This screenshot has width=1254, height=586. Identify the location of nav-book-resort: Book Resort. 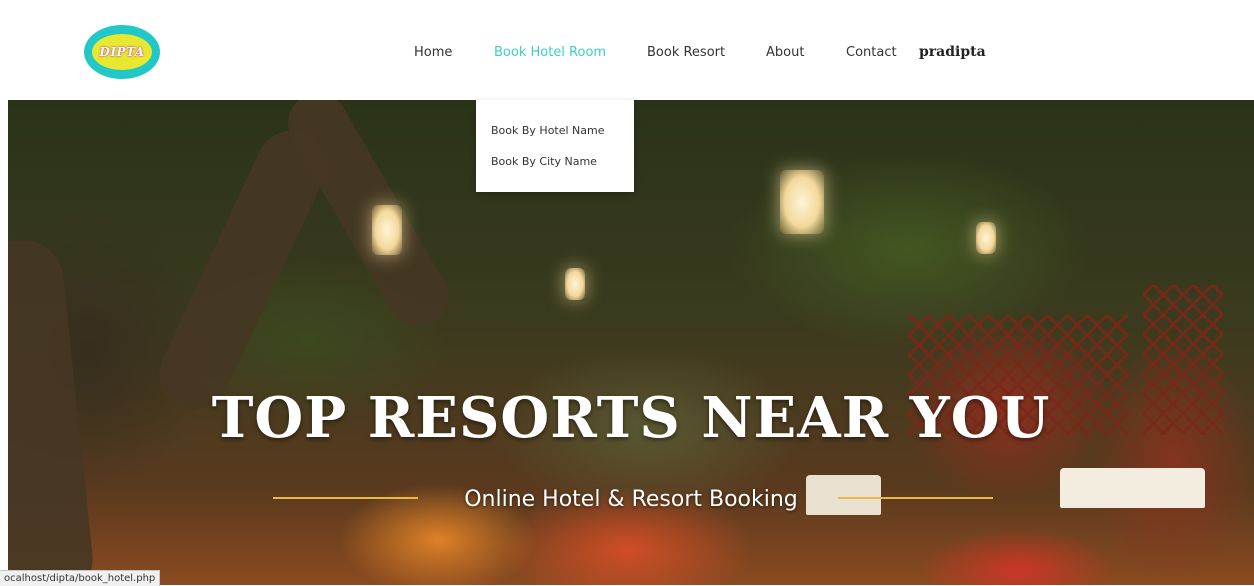
(686, 52).